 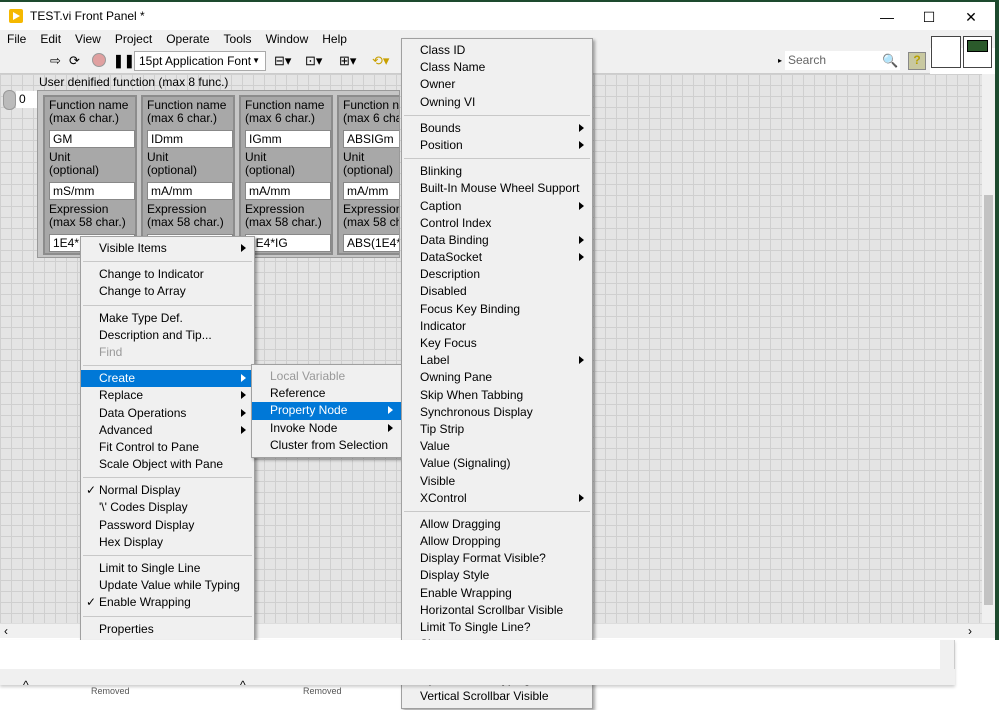 What do you see at coordinates (287, 39) in the screenshot?
I see `menu-window: Window` at bounding box center [287, 39].